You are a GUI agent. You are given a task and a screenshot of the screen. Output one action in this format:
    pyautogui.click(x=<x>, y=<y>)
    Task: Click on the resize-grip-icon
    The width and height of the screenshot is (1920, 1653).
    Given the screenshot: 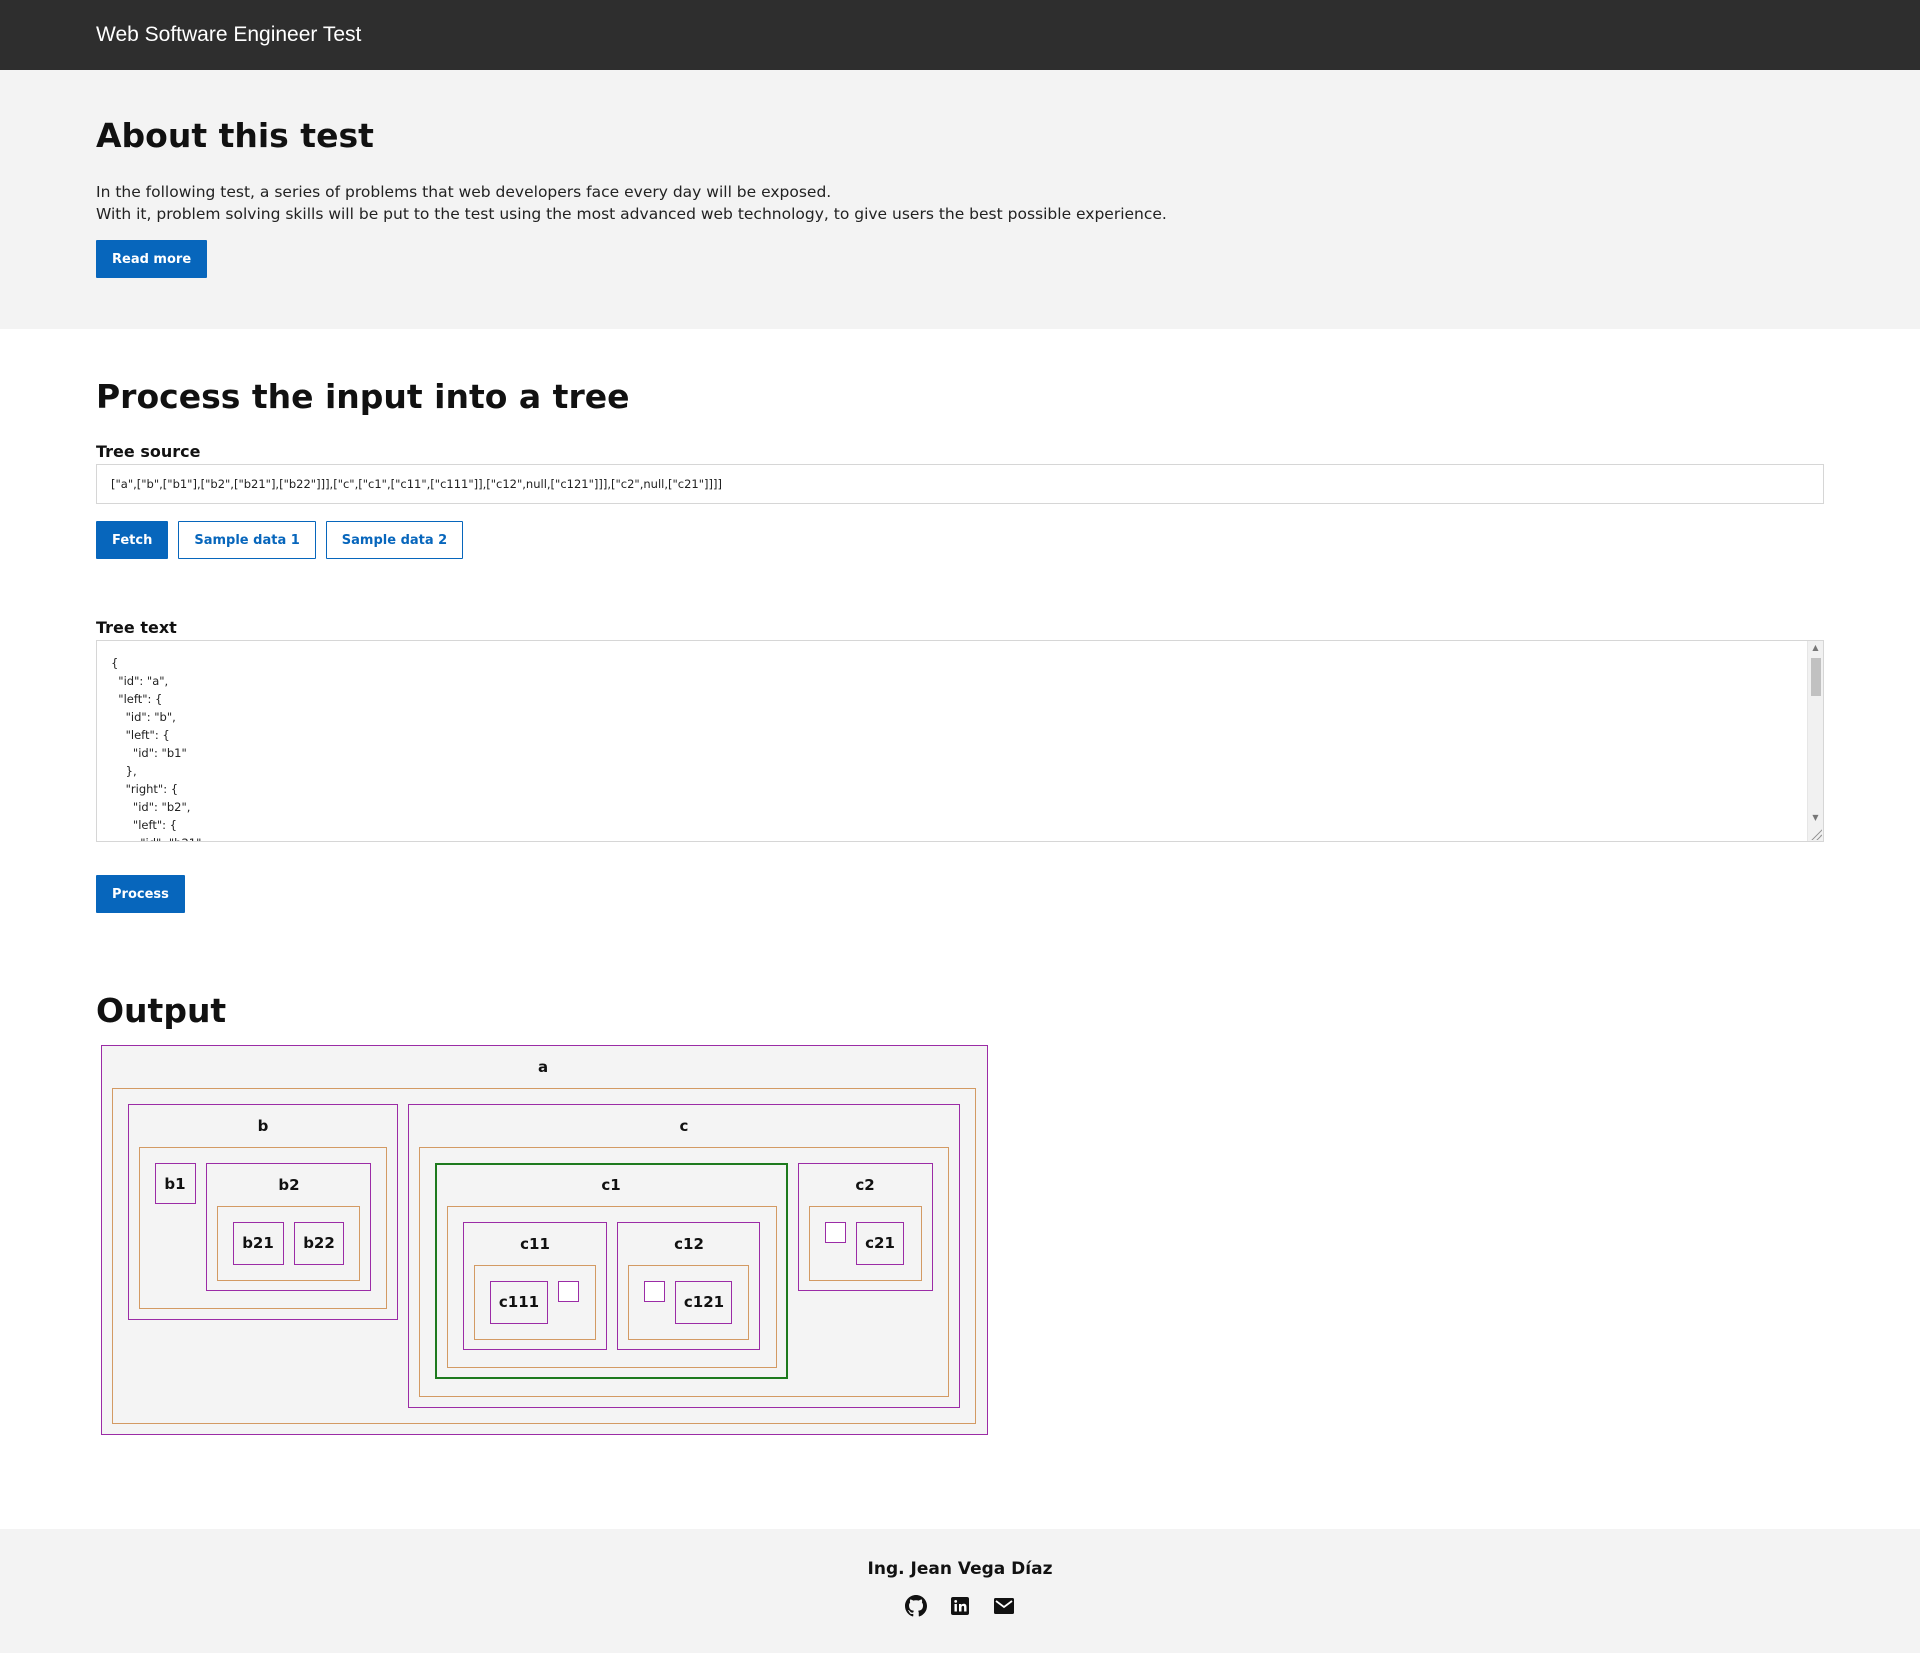 What is the action you would take?
    pyautogui.click(x=1816, y=834)
    